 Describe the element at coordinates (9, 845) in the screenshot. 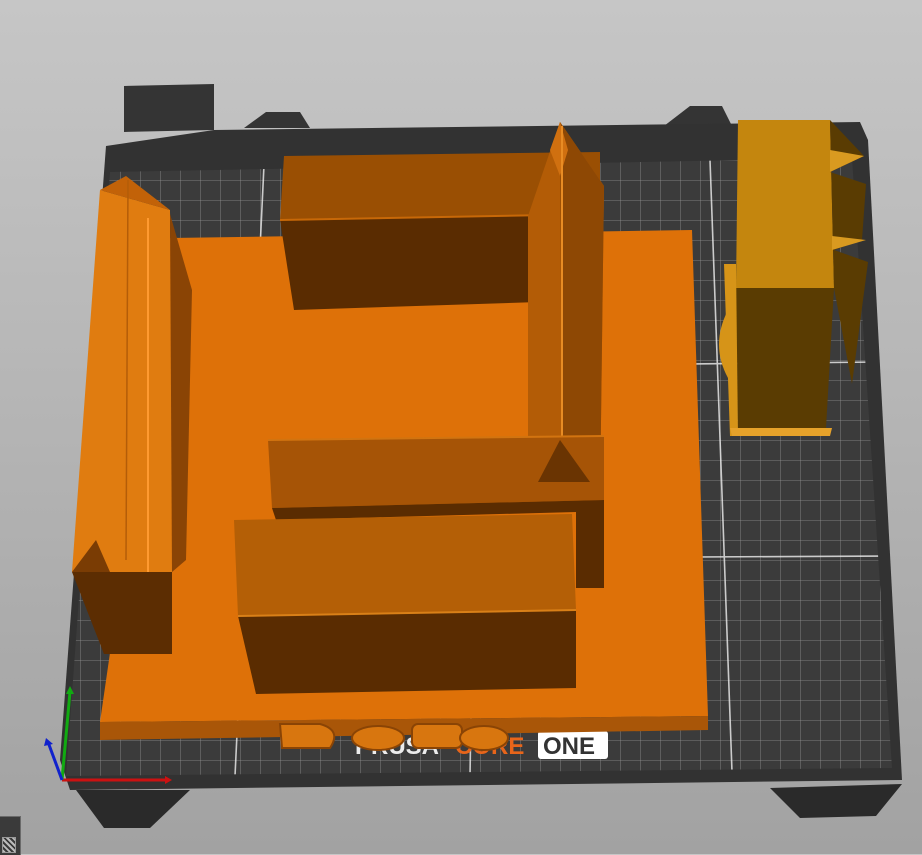

I see `view-toggle-icon` at that location.